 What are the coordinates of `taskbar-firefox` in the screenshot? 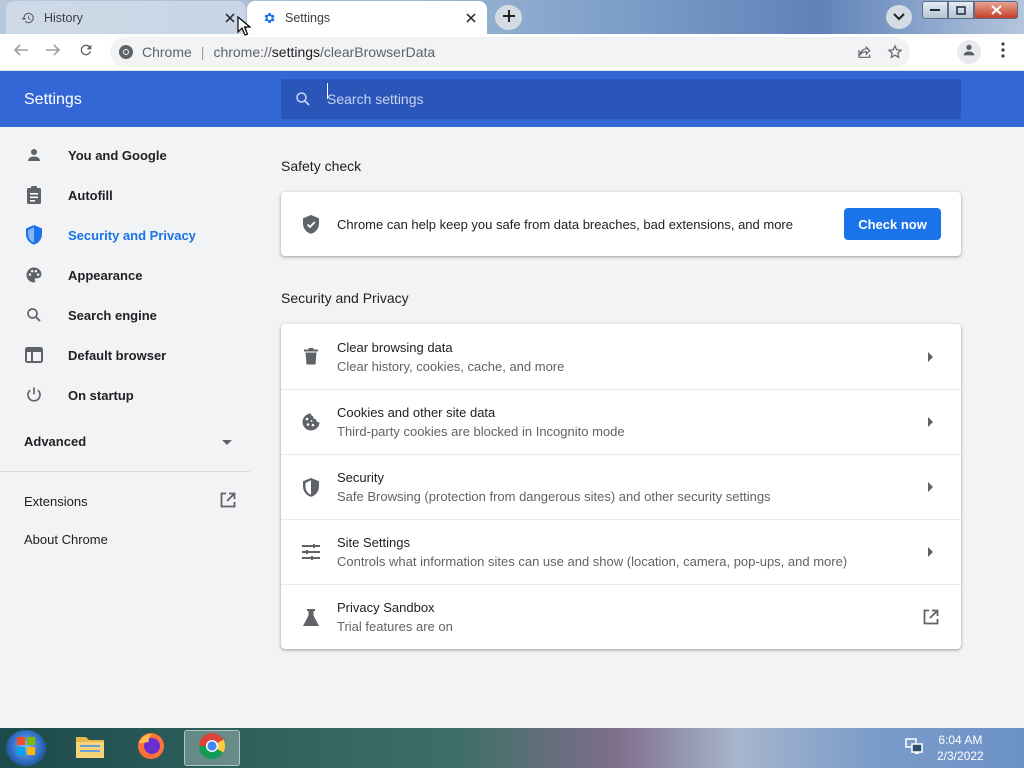 It's located at (151, 748).